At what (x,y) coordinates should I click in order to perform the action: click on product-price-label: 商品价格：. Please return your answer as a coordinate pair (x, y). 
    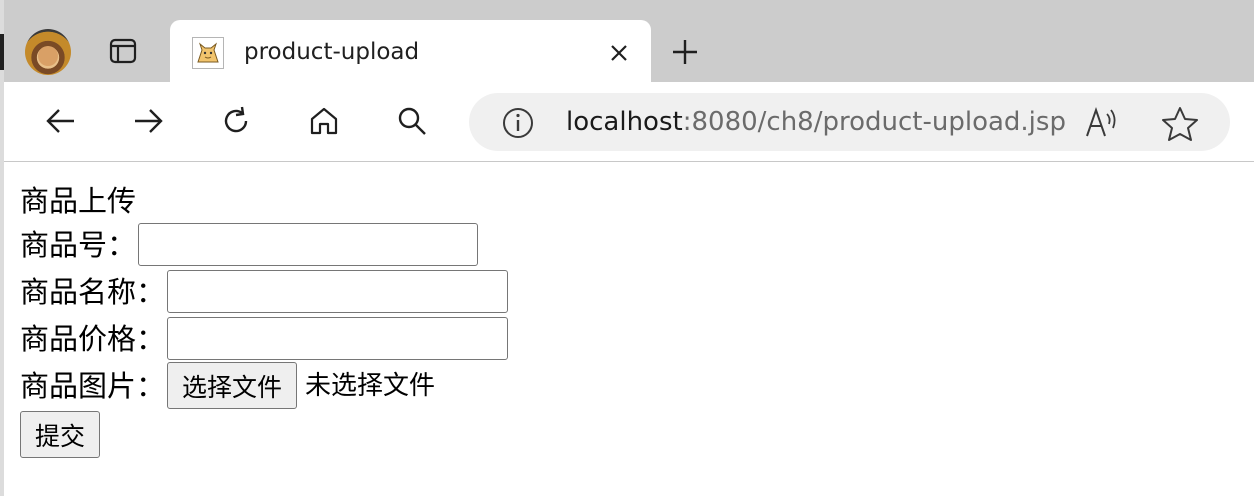
    Looking at the image, I should click on (93, 338).